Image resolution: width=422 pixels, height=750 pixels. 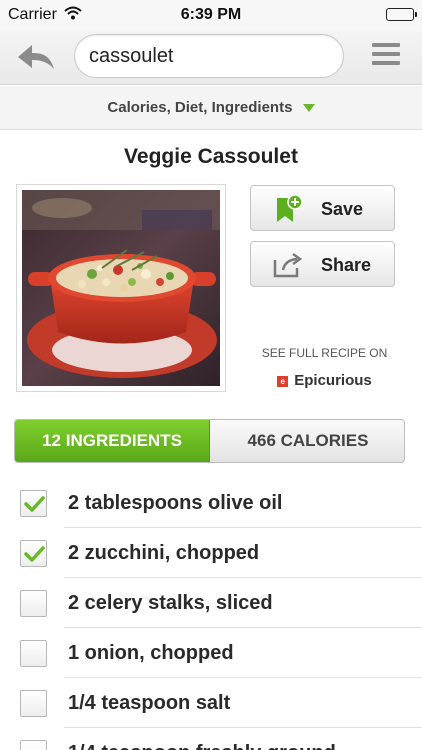 I want to click on ingredient-row: 1/4 teaspoon salt, so click(x=211, y=703).